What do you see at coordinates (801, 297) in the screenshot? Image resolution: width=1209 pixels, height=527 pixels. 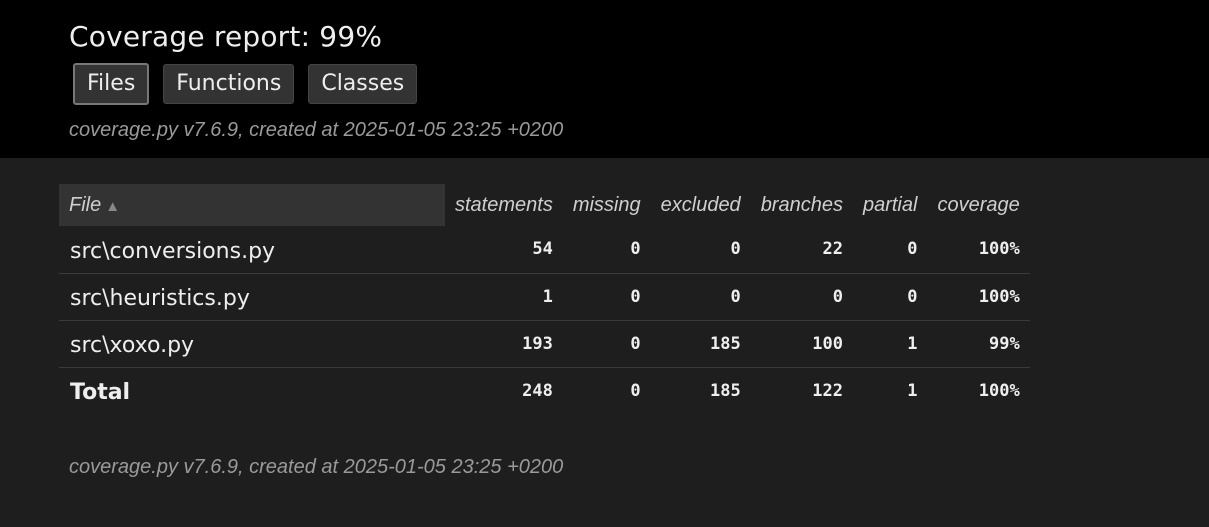 I see `branches-cell: 0` at bounding box center [801, 297].